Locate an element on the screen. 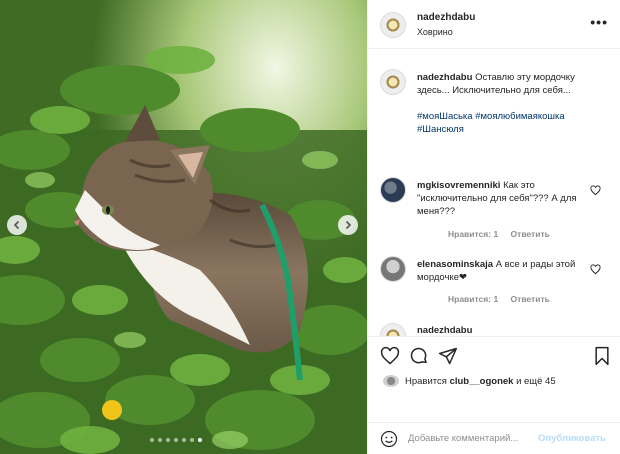 The height and width of the screenshot is (454, 620). post-actions: Нравится club__ogonek и ещё 45 is located at coordinates (494, 379).